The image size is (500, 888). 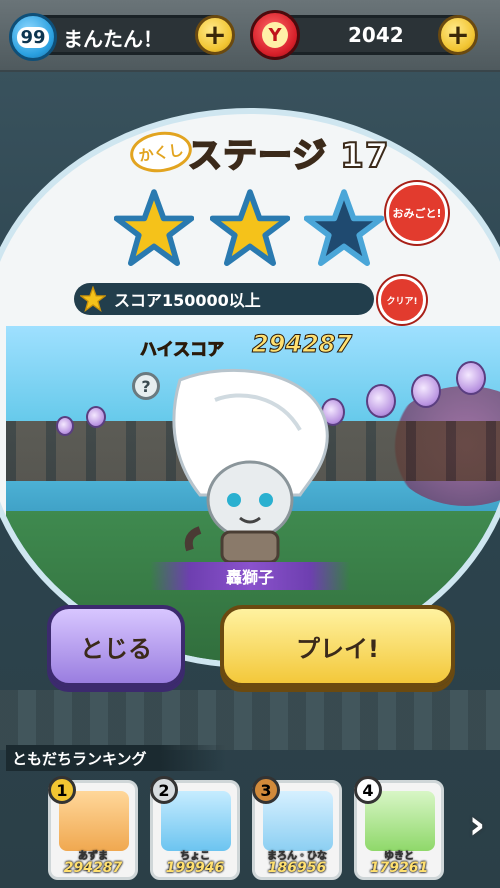 I want to click on coin-icon: Y, so click(x=275, y=35).